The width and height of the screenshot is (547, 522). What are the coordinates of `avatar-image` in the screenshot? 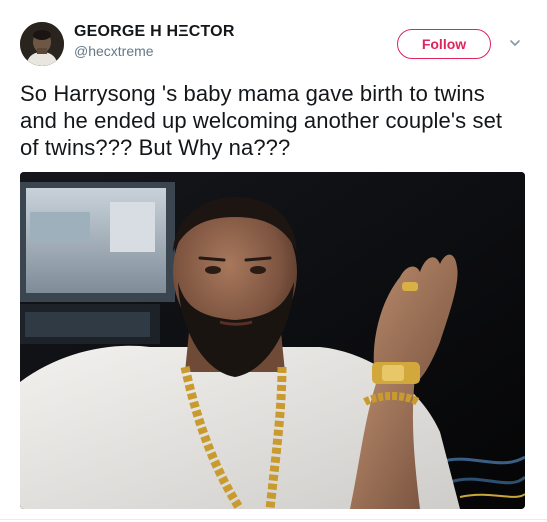 It's located at (42, 44).